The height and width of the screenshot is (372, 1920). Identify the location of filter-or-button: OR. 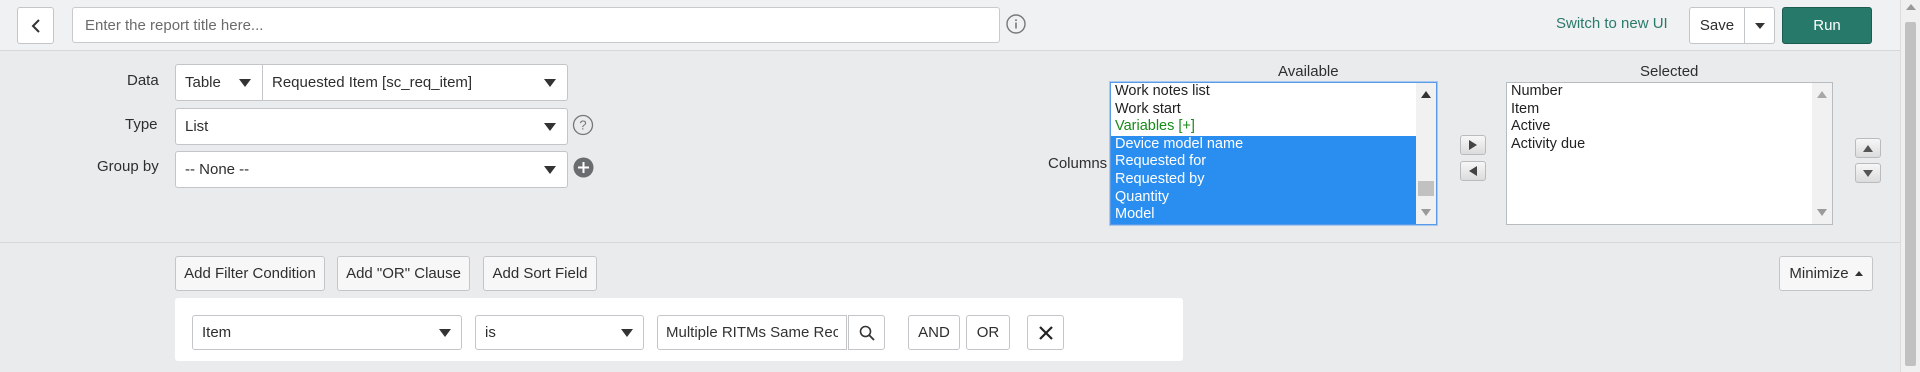
(988, 332).